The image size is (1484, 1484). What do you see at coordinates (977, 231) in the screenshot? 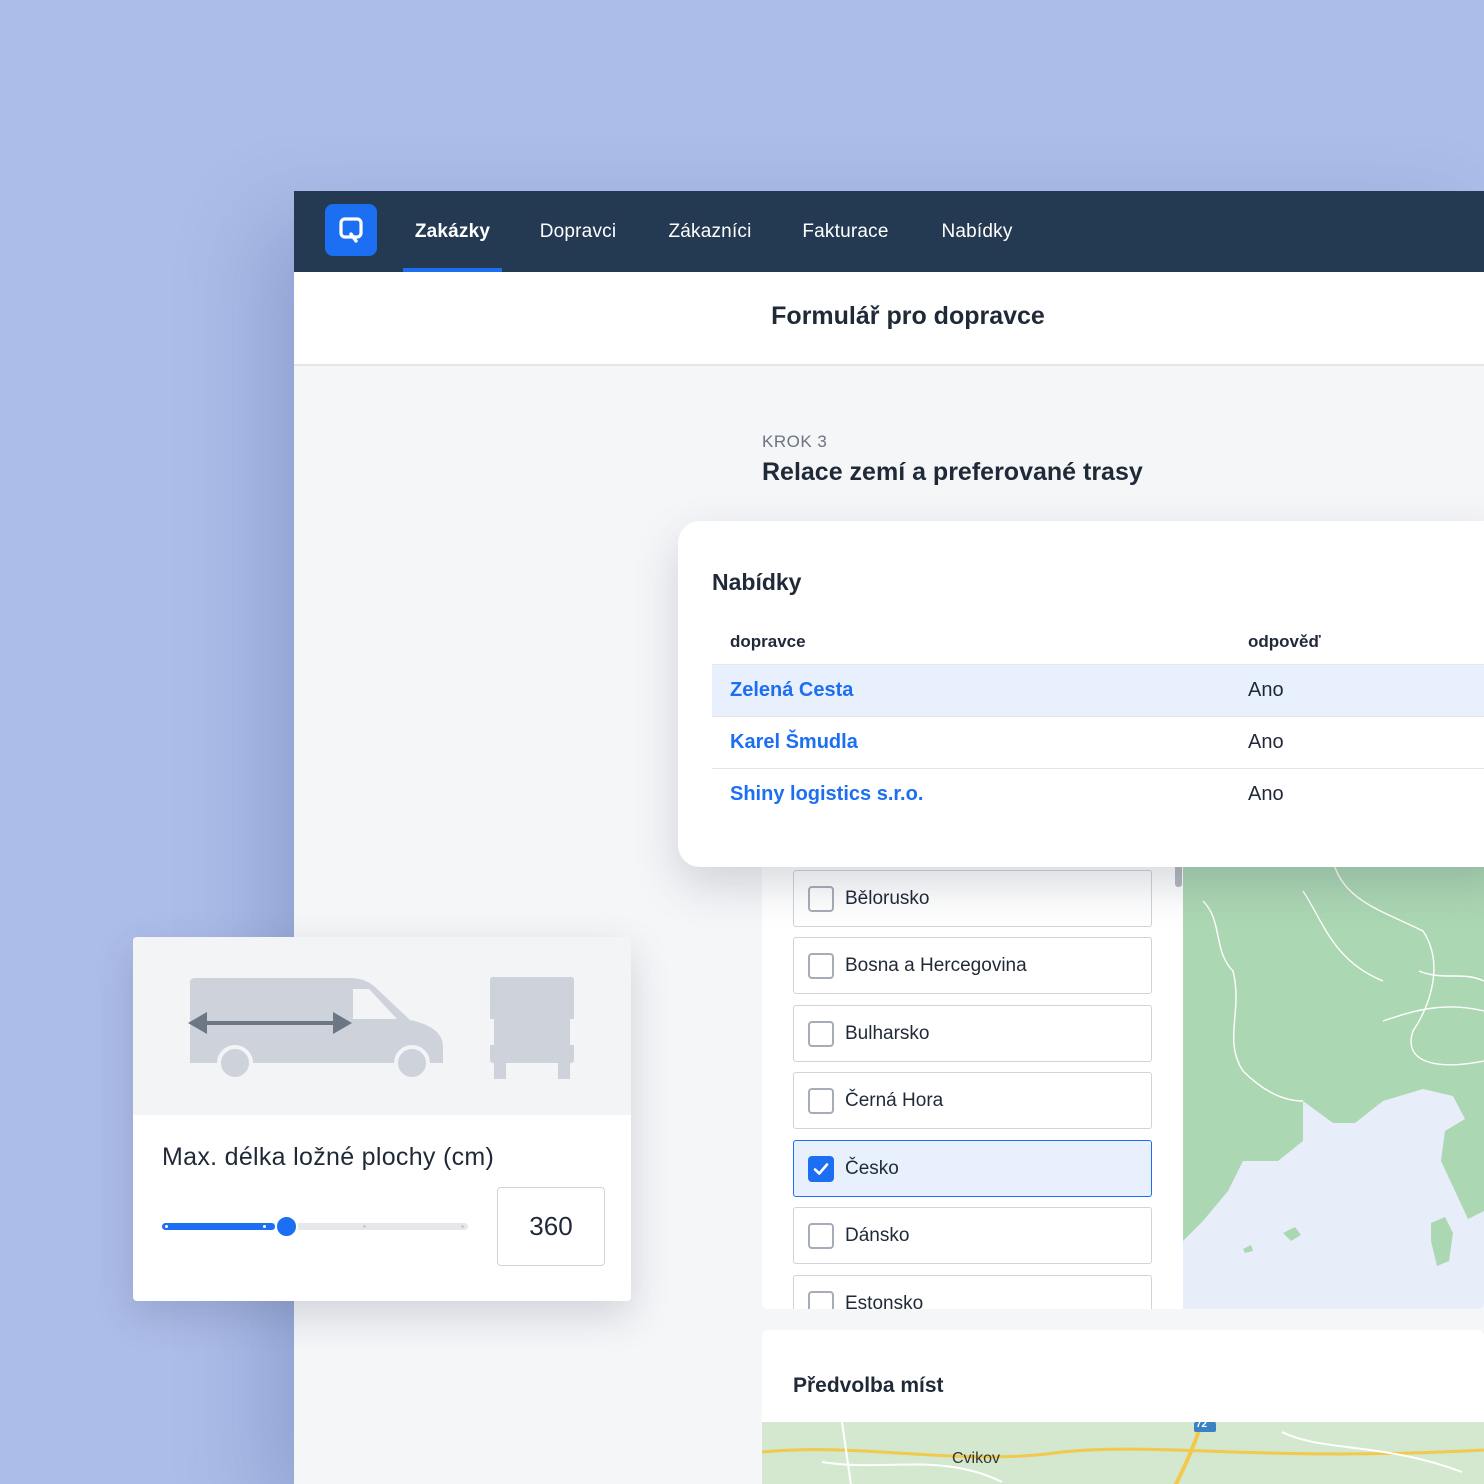
I see `nav-item-nabidky: Nabídky` at bounding box center [977, 231].